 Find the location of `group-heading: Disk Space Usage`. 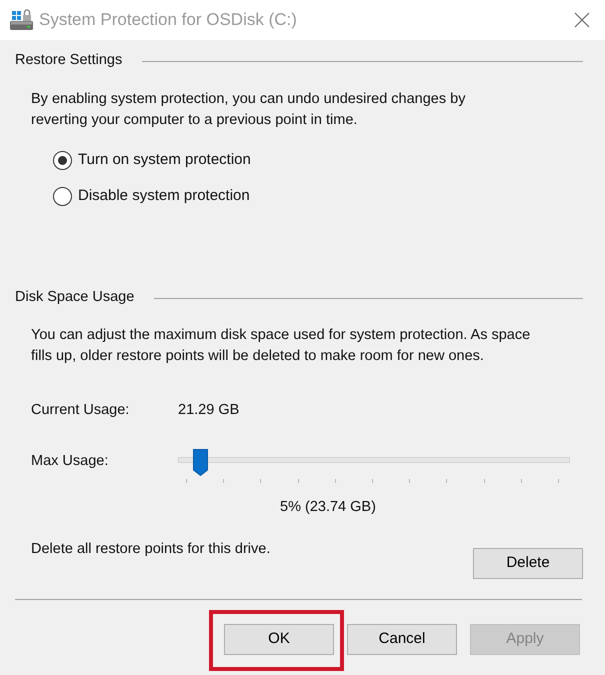

group-heading: Disk Space Usage is located at coordinates (74, 298).